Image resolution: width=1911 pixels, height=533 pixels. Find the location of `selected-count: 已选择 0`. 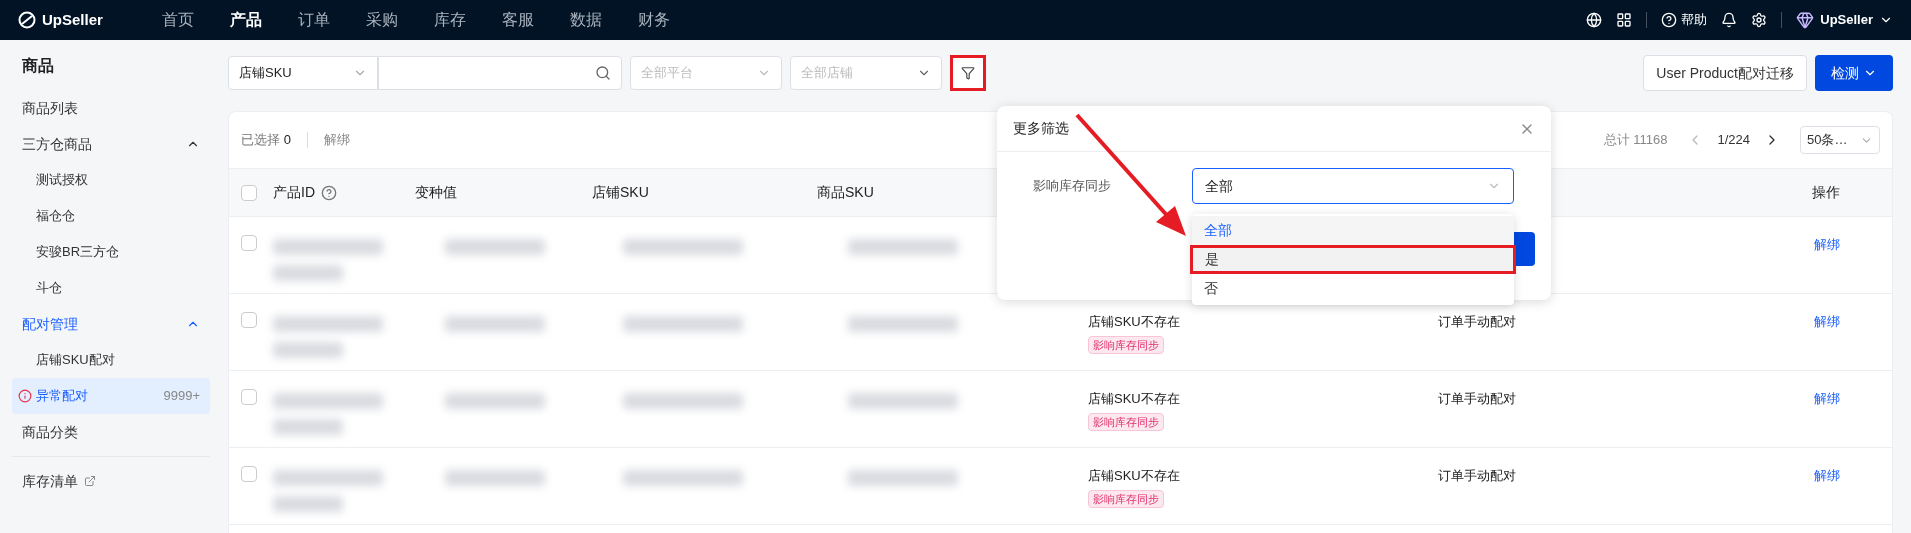

selected-count: 已选择 0 is located at coordinates (266, 140).